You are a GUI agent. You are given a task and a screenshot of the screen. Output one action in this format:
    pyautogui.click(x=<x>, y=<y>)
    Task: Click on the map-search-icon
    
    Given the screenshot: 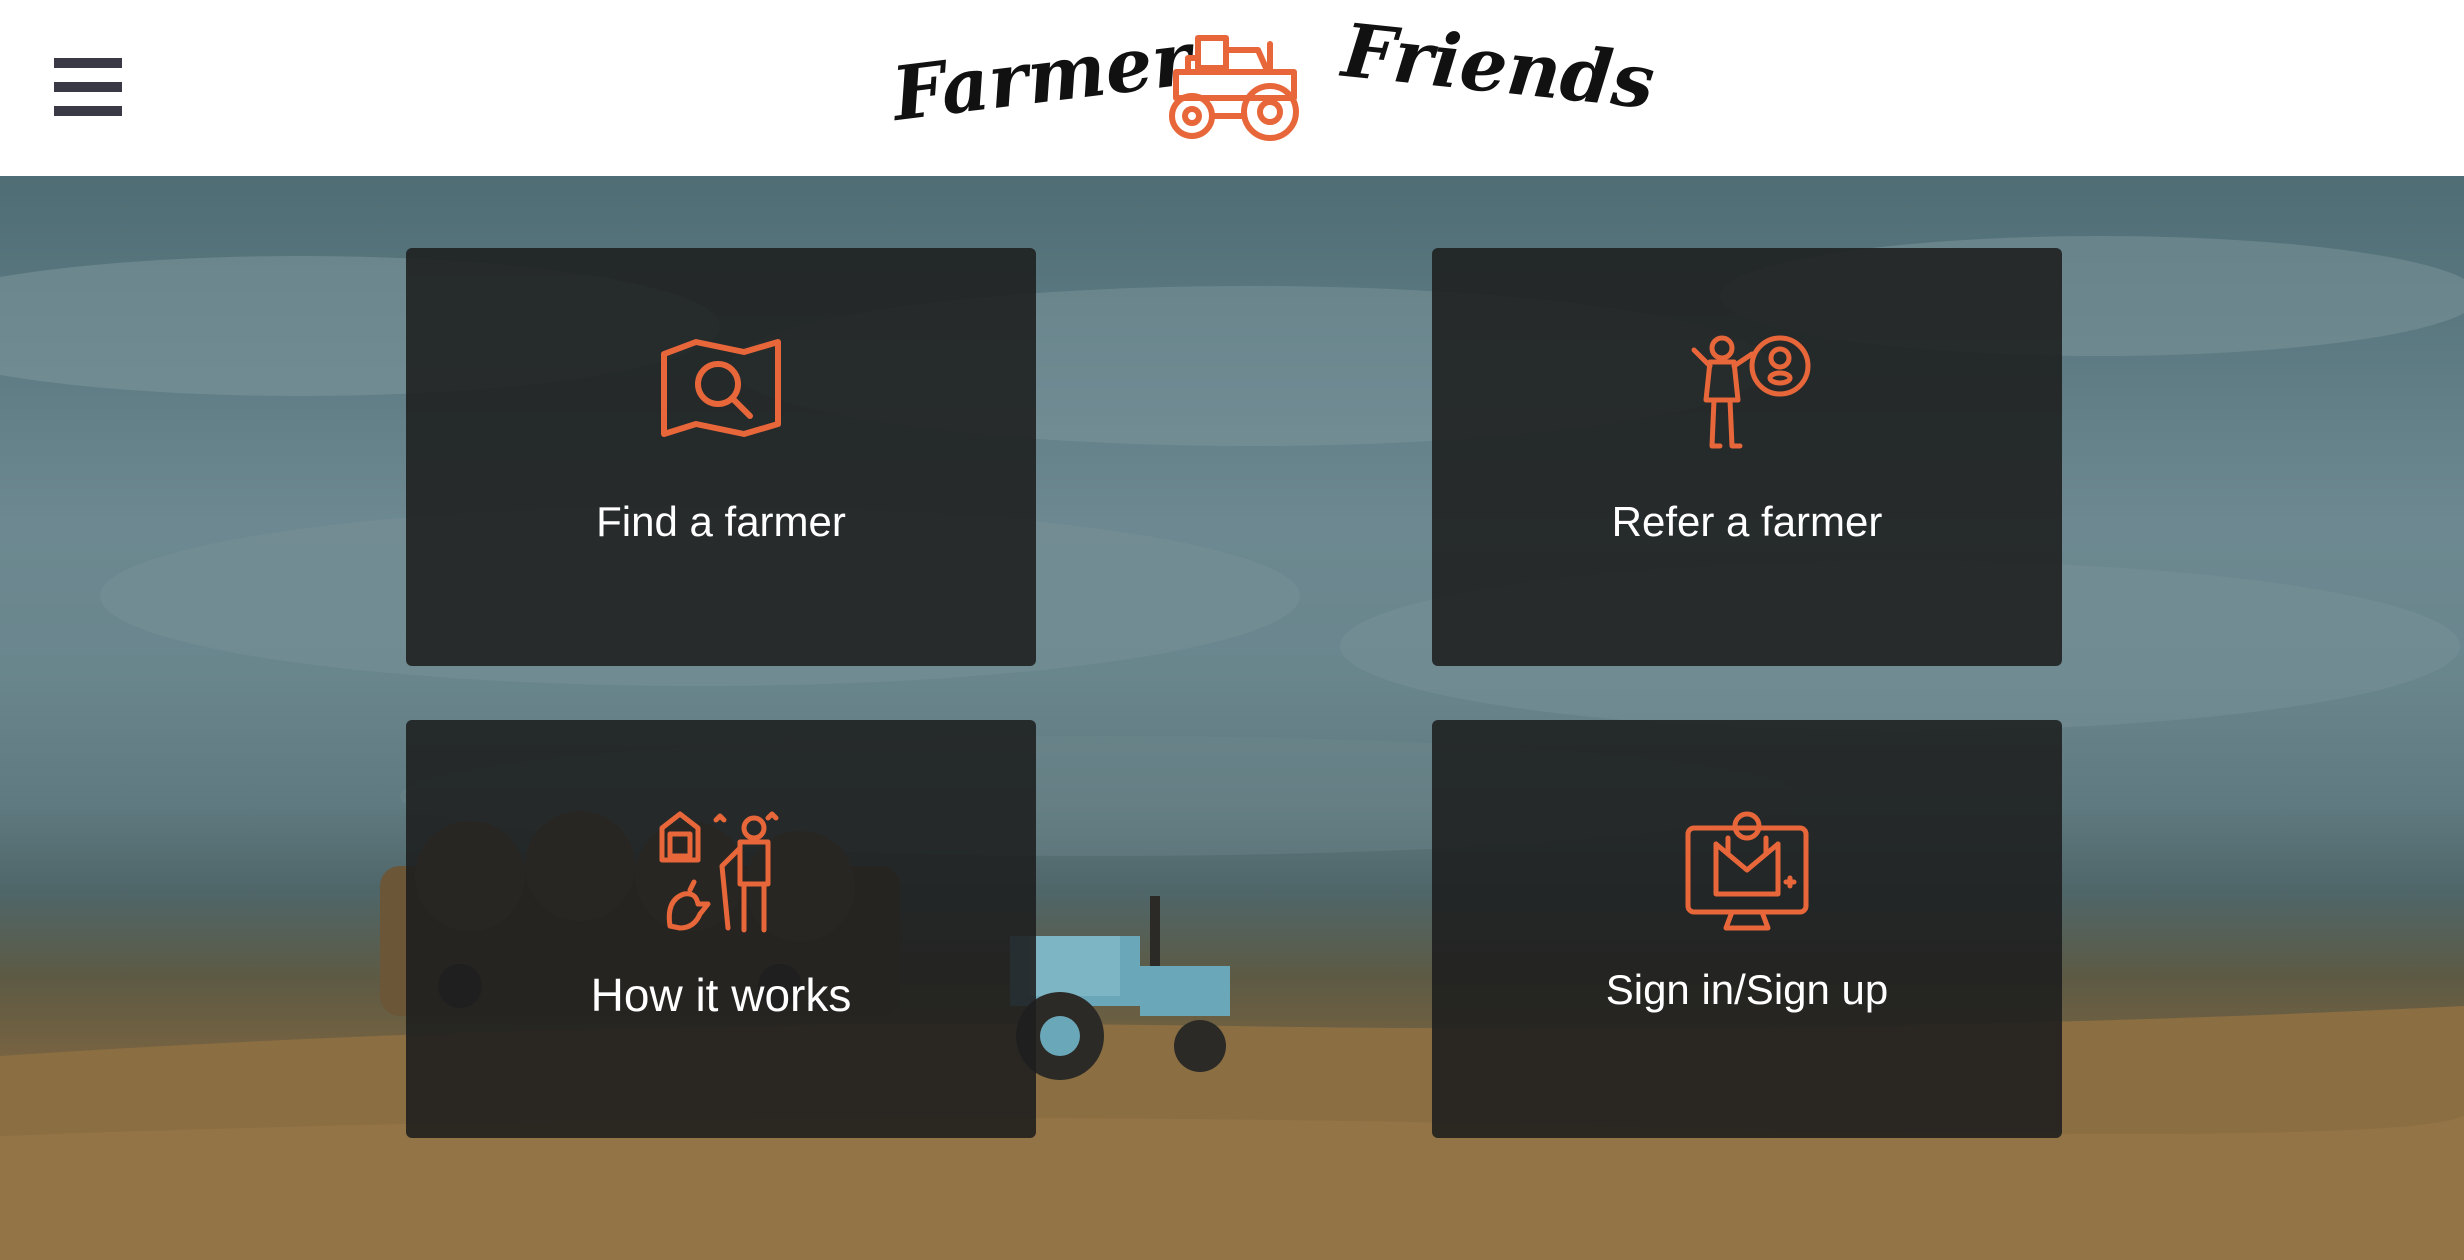 What is the action you would take?
    pyautogui.click(x=721, y=388)
    